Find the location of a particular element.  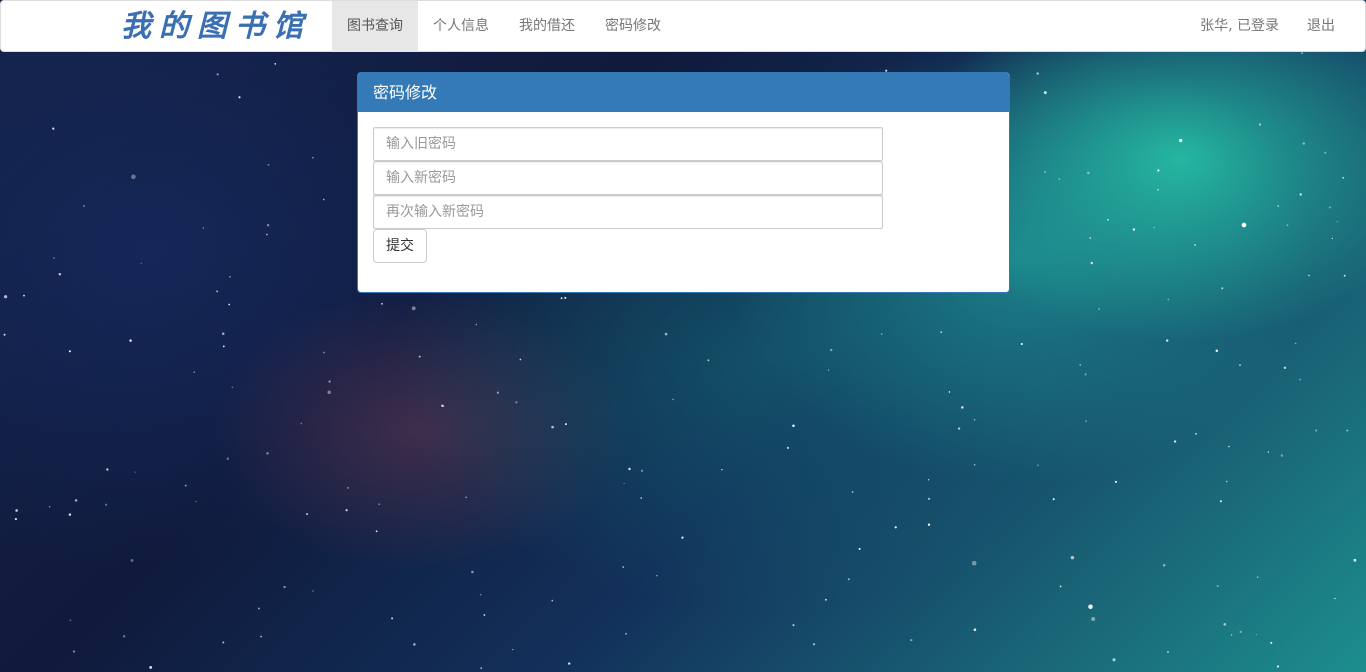

nav-item-my-borrowing: 我的借还 is located at coordinates (547, 26).